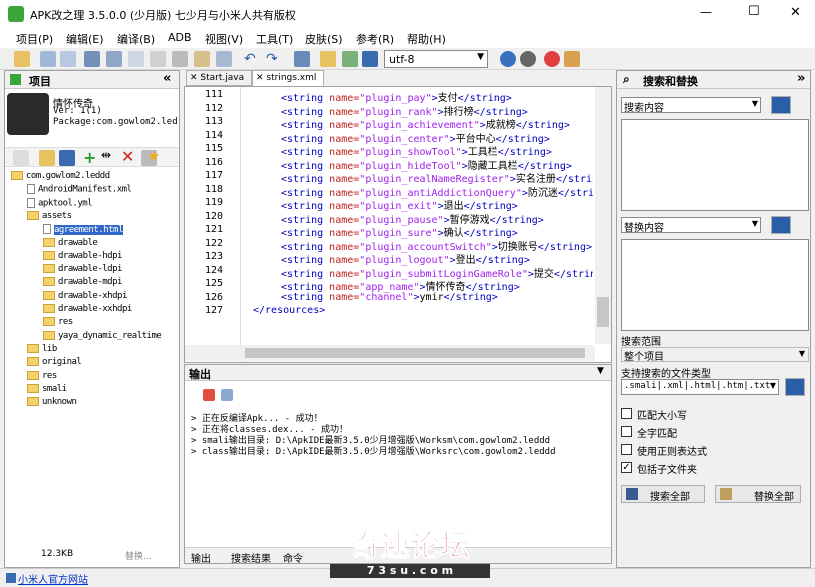 The width and height of the screenshot is (815, 587). Describe the element at coordinates (691, 105) in the screenshot. I see `search-input: 搜索内容 ▼` at that location.